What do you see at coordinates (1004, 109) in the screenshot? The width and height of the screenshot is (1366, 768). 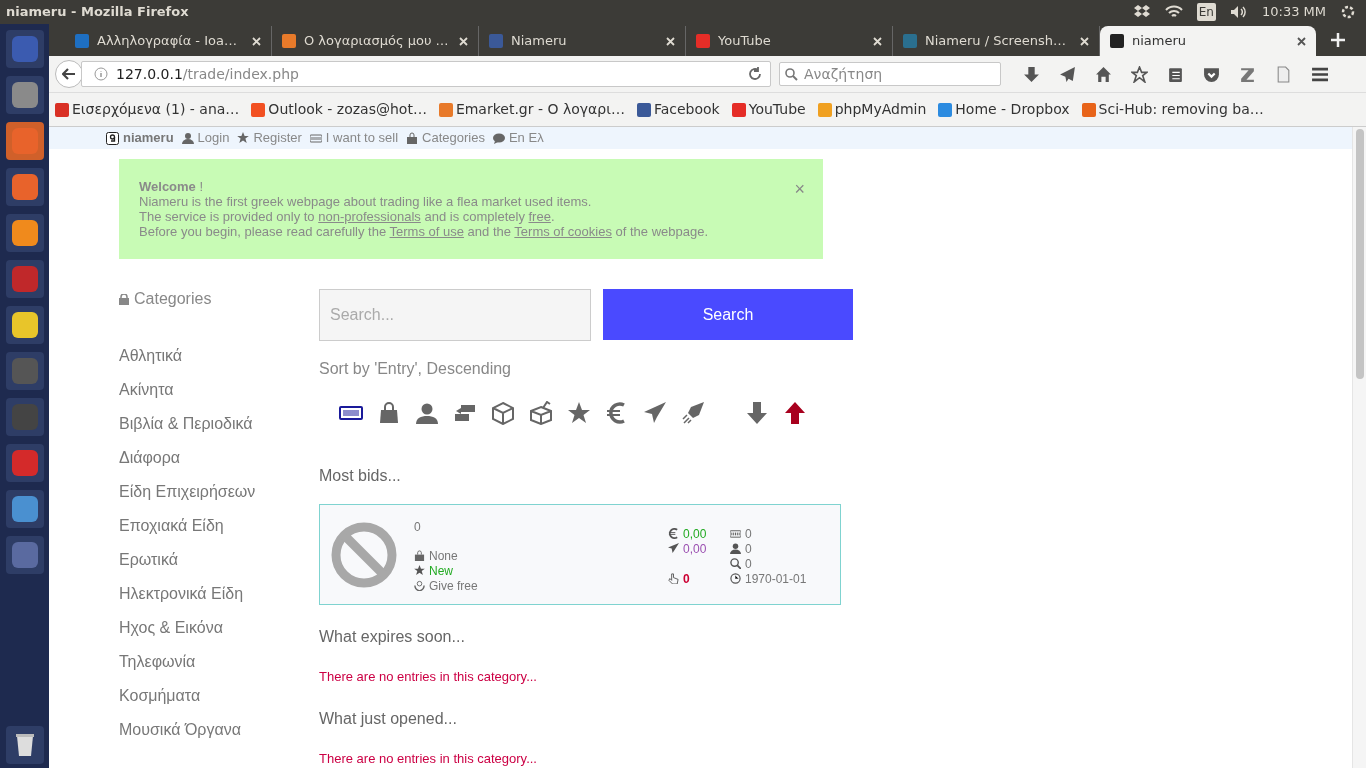 I see `bookmark-link: Home - Dropbox` at bounding box center [1004, 109].